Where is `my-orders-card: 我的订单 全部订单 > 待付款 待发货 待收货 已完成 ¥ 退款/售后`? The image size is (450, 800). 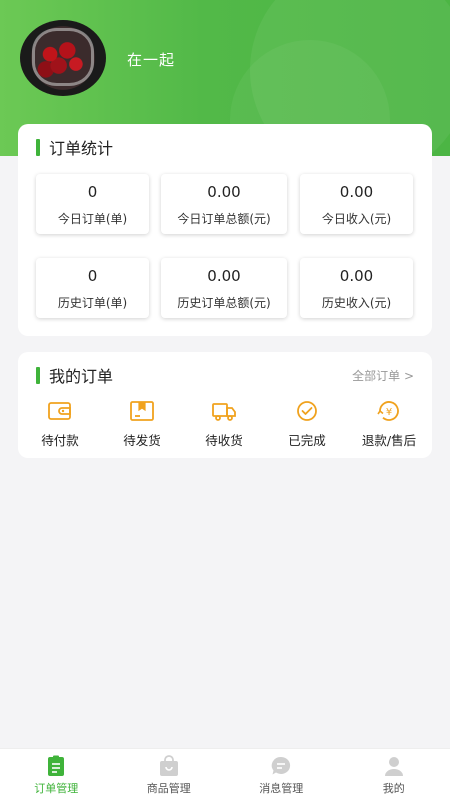 my-orders-card: 我的订单 全部订单 > 待付款 待发货 待收货 已完成 ¥ 退款/售后 is located at coordinates (225, 405).